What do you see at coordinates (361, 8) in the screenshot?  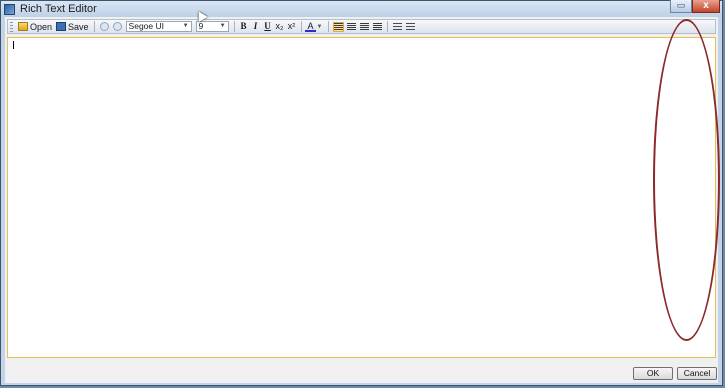 I see `title-bar: Rich Text Editor ▭ x` at bounding box center [361, 8].